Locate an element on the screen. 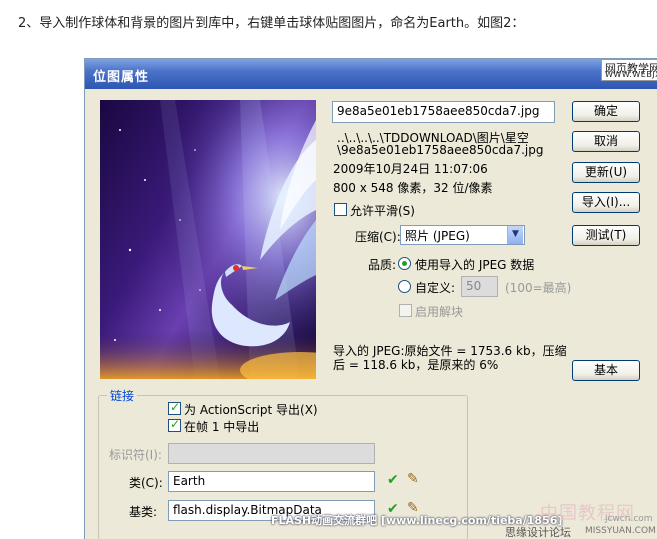 Image resolution: width=657 pixels, height=539 pixels. smoothing-checkbox is located at coordinates (340, 209).